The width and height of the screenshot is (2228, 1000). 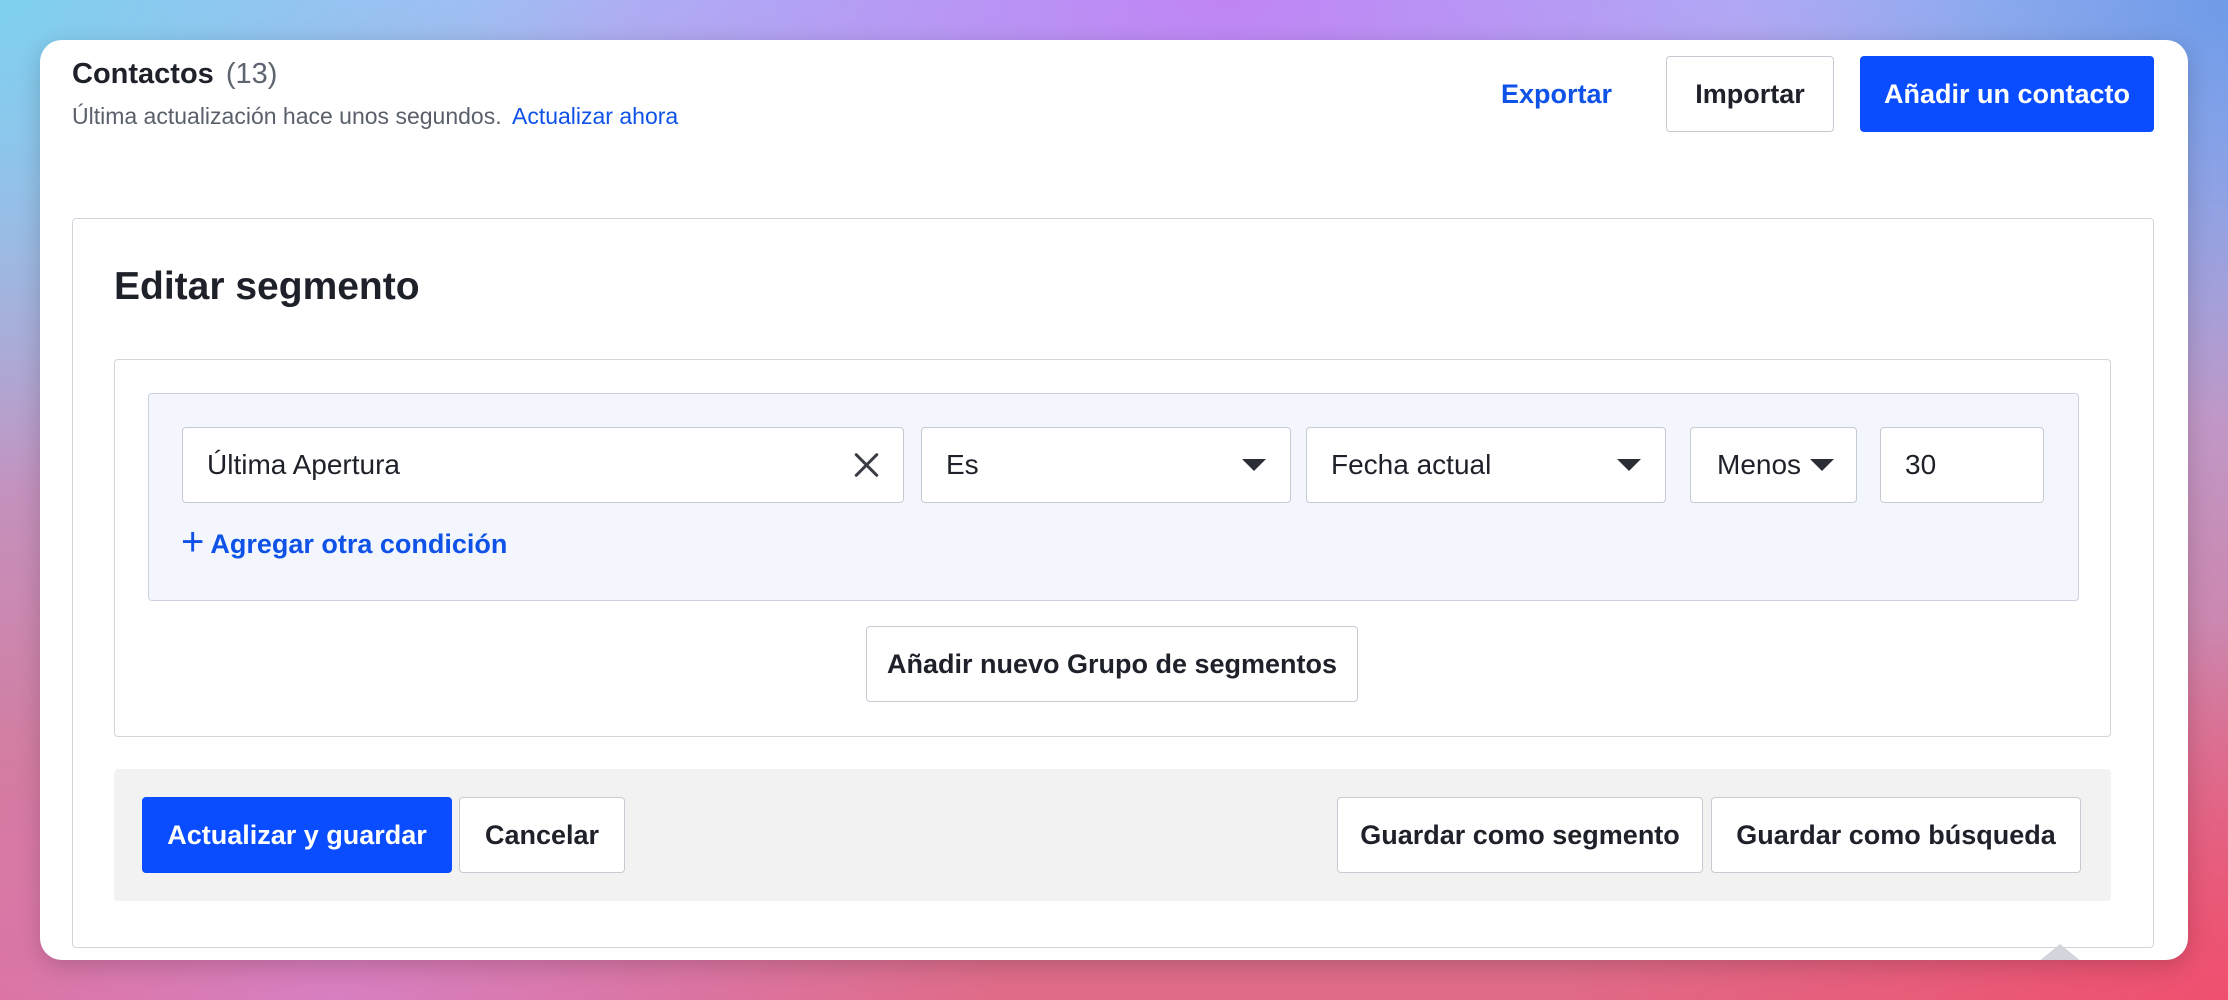 I want to click on page-title-text: Contactos, so click(x=143, y=74).